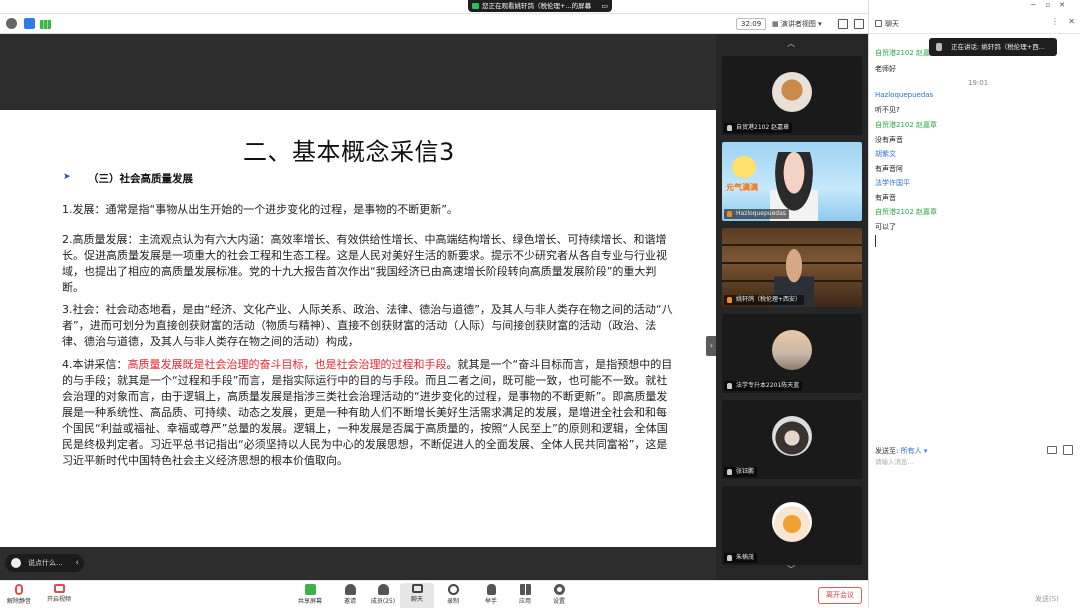 This screenshot has width=1080, height=608. What do you see at coordinates (287, 364) in the screenshot?
I see `p4-highlight: 高质量发展既是社会治理的奋斗目标，也是社会治理的过程和手段` at bounding box center [287, 364].